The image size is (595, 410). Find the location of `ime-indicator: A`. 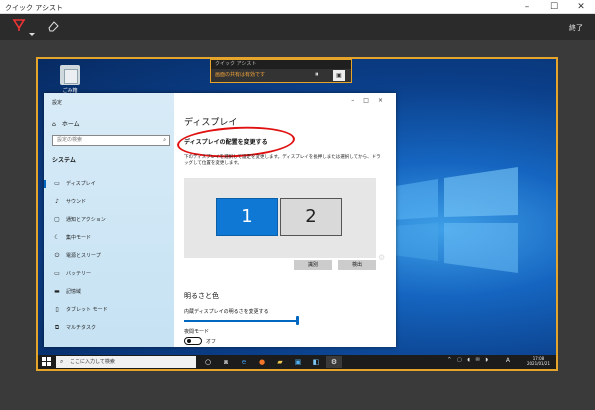

ime-indicator: A is located at coordinates (508, 360).